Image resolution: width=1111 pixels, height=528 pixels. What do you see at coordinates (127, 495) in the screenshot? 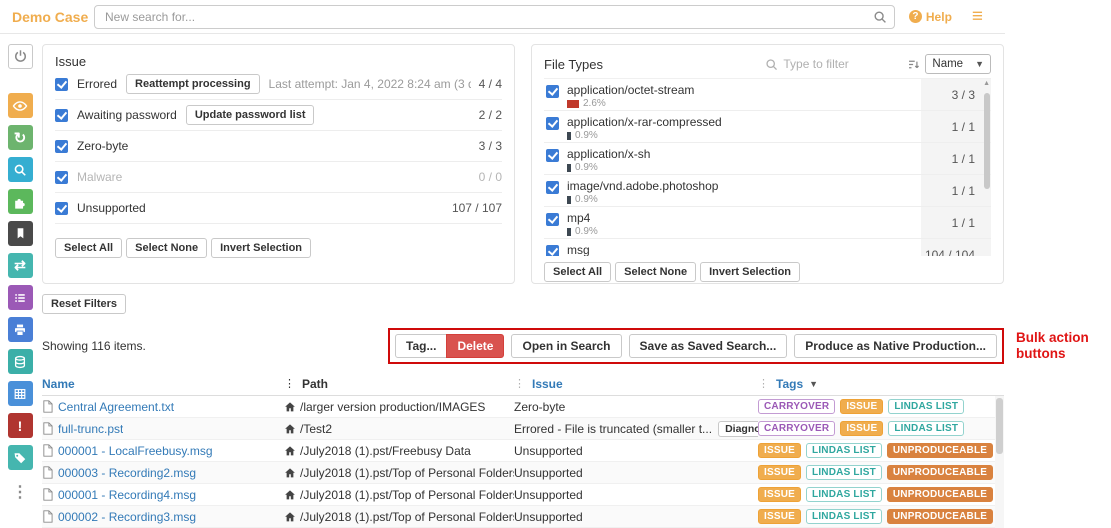
I see `file-name-link: 000001 - Recording4.msg` at bounding box center [127, 495].